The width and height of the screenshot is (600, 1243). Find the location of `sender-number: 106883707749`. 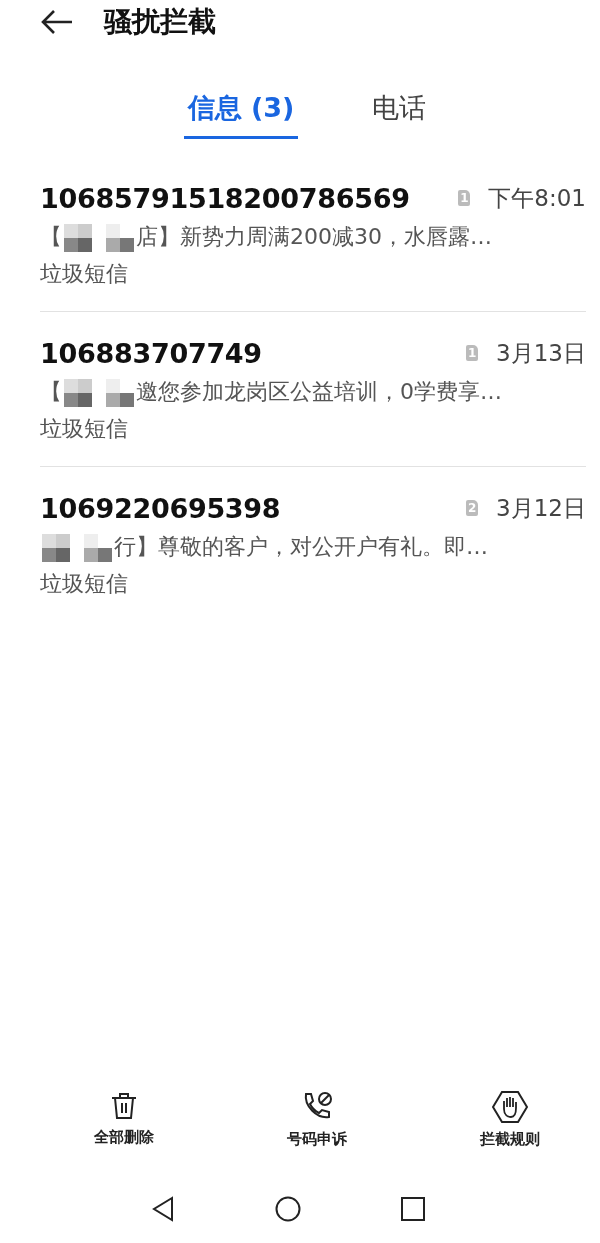

sender-number: 106883707749 is located at coordinates (151, 353).